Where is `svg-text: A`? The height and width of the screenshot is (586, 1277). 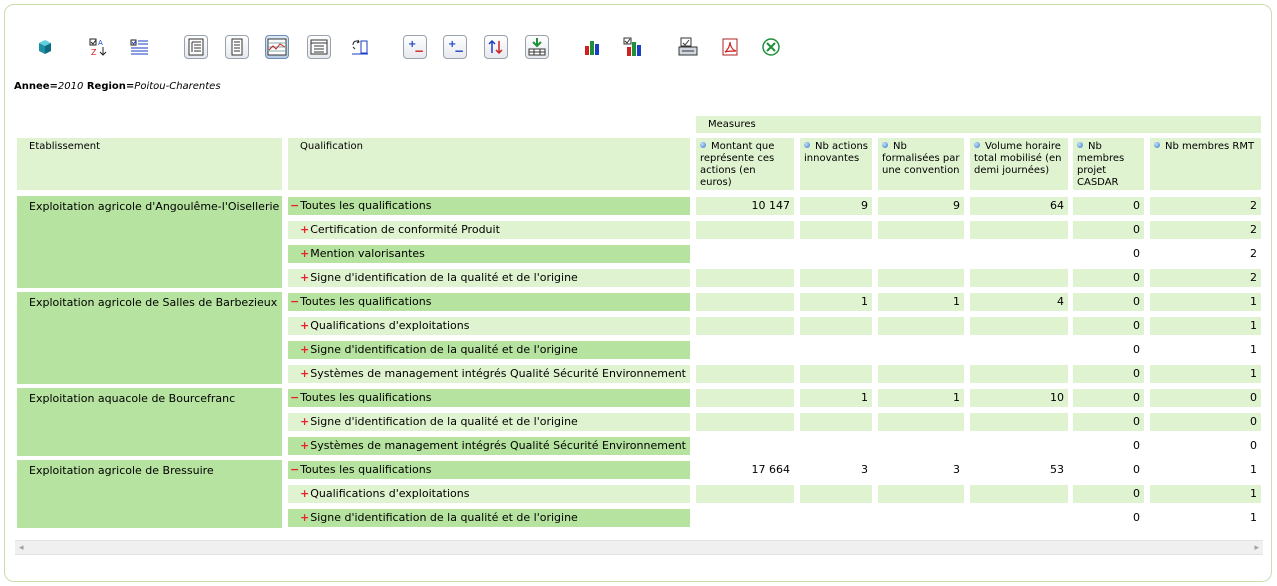 svg-text: A is located at coordinates (100, 43).